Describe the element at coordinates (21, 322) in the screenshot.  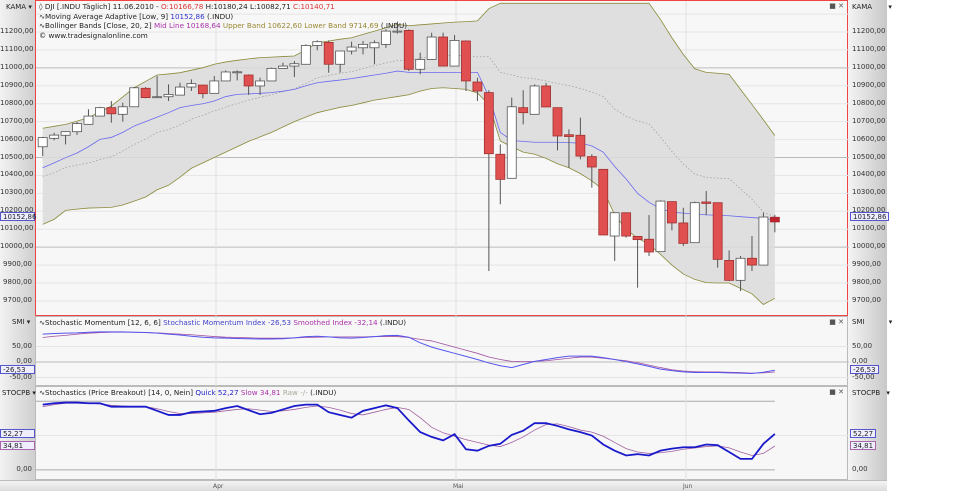
I see `left-axis-title-smi: SMI ▾` at that location.